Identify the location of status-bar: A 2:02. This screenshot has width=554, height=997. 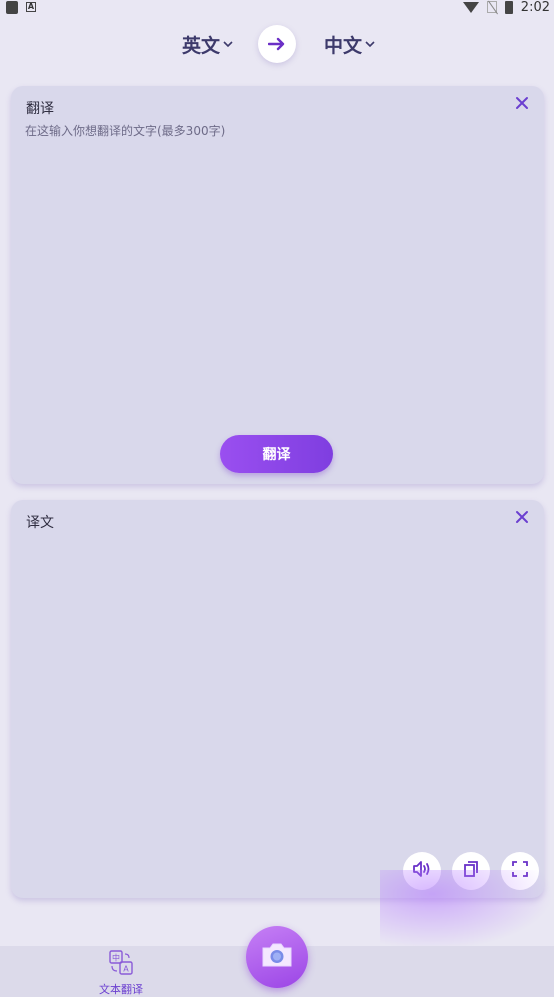
(277, 7).